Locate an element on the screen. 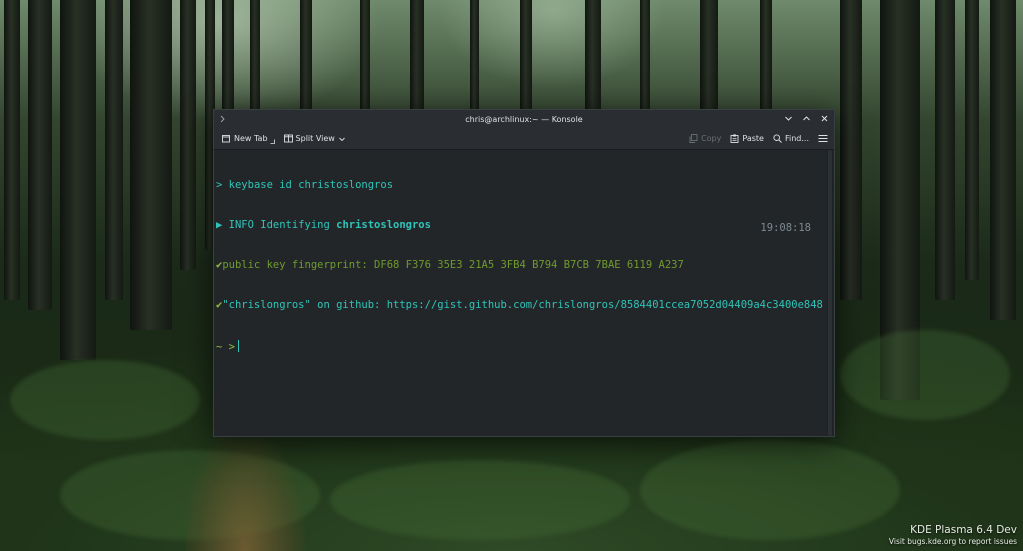 Image resolution: width=1023 pixels, height=551 pixels. split-view-icon is located at coordinates (288, 138).